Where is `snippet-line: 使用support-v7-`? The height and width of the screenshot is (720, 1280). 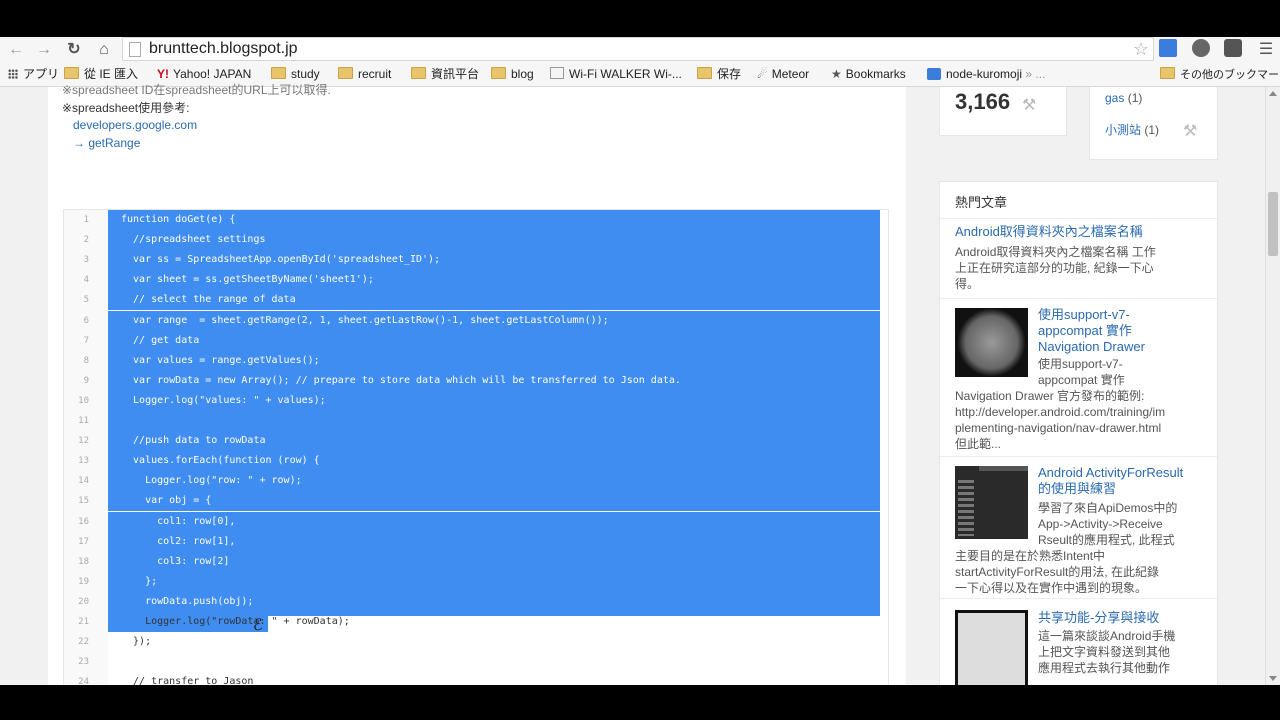 snippet-line: 使用support-v7- is located at coordinates (1080, 364).